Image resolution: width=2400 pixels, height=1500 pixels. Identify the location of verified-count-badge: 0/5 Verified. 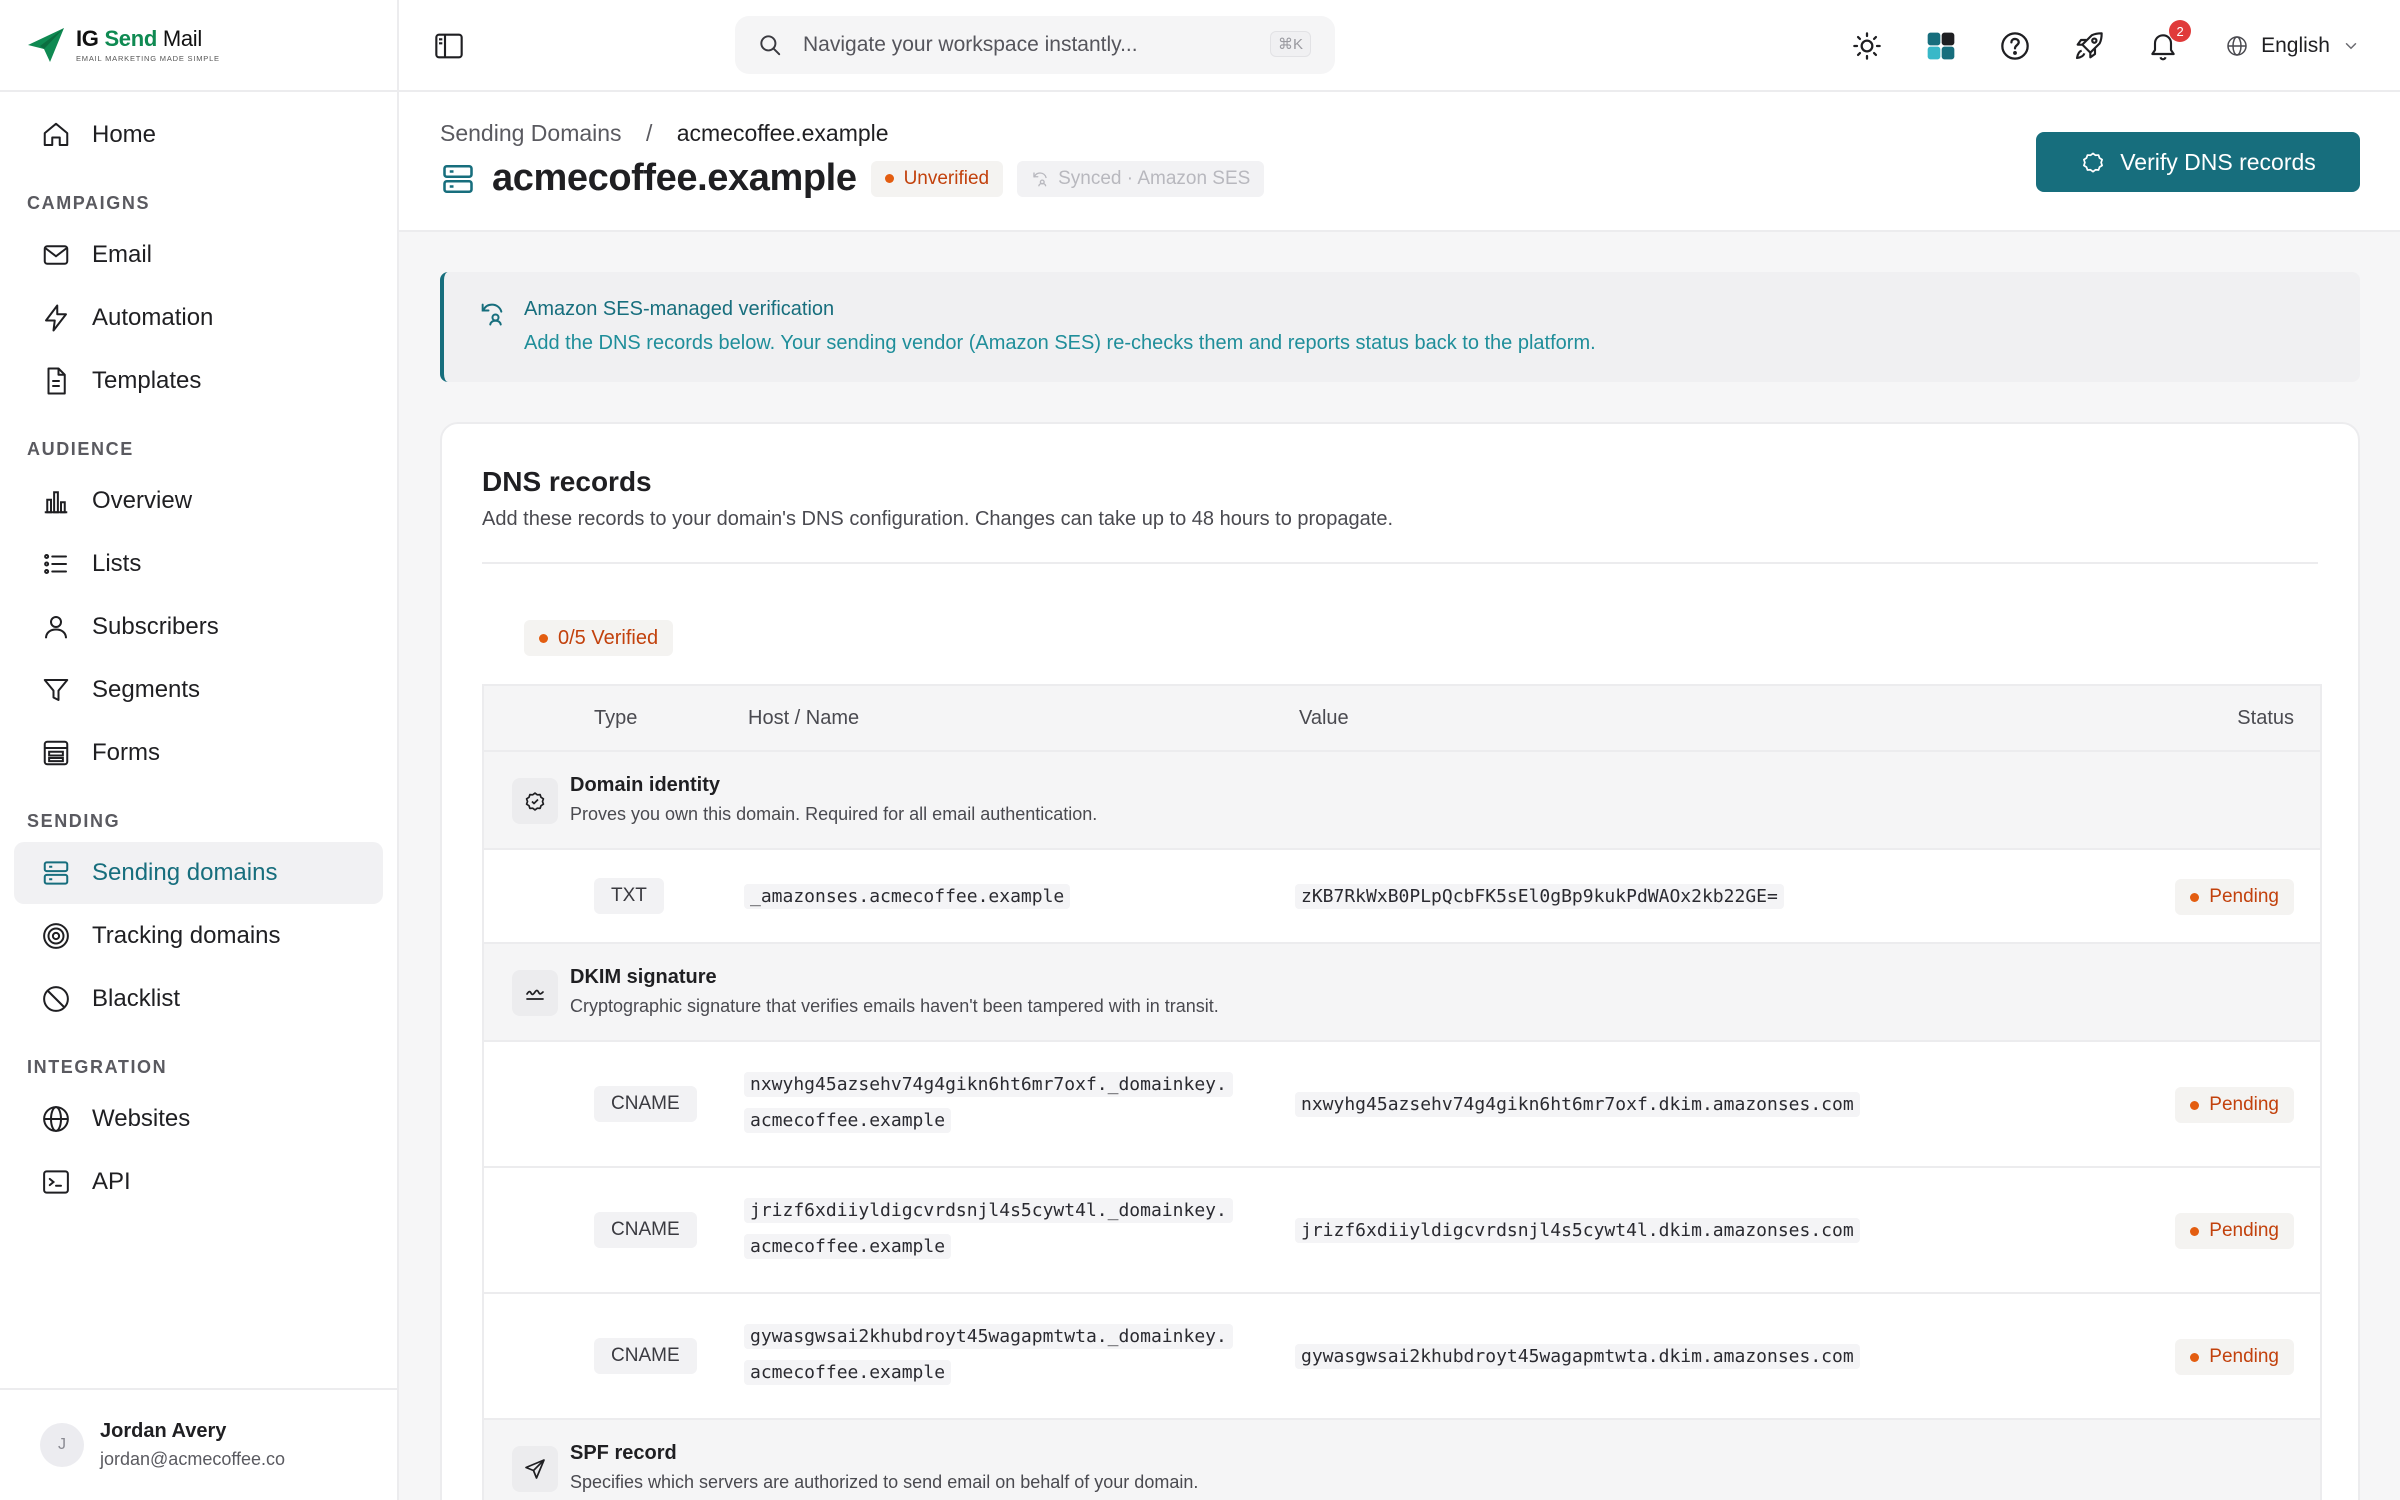
(599, 638).